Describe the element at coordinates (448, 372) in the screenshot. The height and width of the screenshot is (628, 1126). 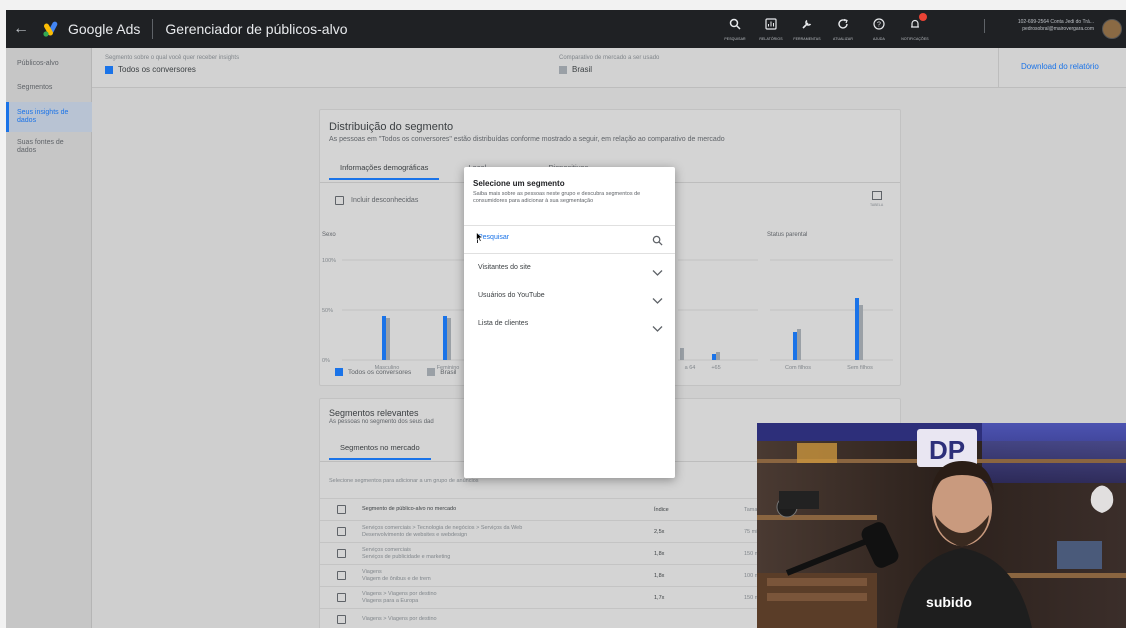
I see `legend-label: Brasil` at that location.